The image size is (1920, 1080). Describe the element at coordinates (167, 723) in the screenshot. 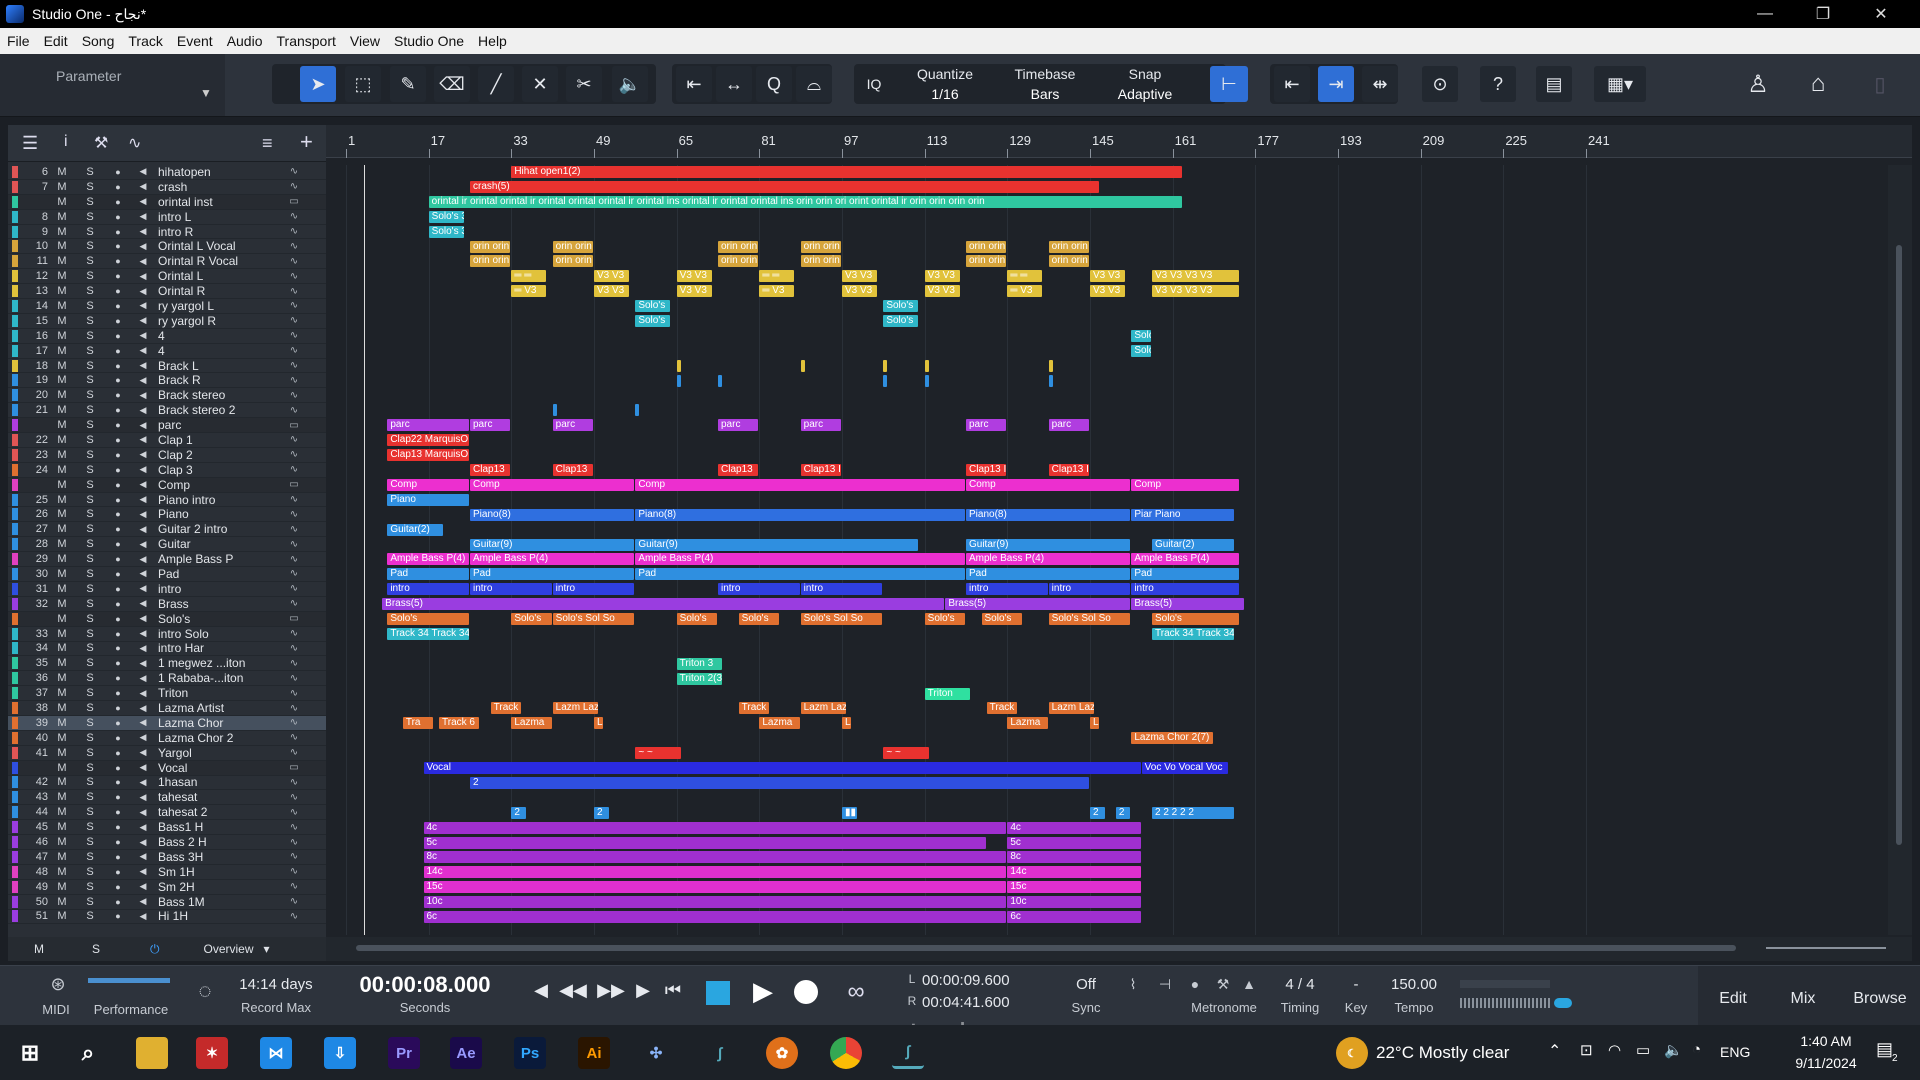

I see `track-row: 39 M S ● ◀ Lazma Chor ∿` at that location.